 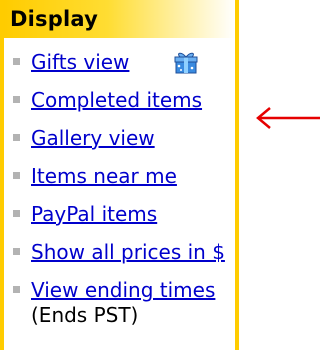 I want to click on list-item-show-all-prices: Show all prices in $, so click(x=119, y=259).